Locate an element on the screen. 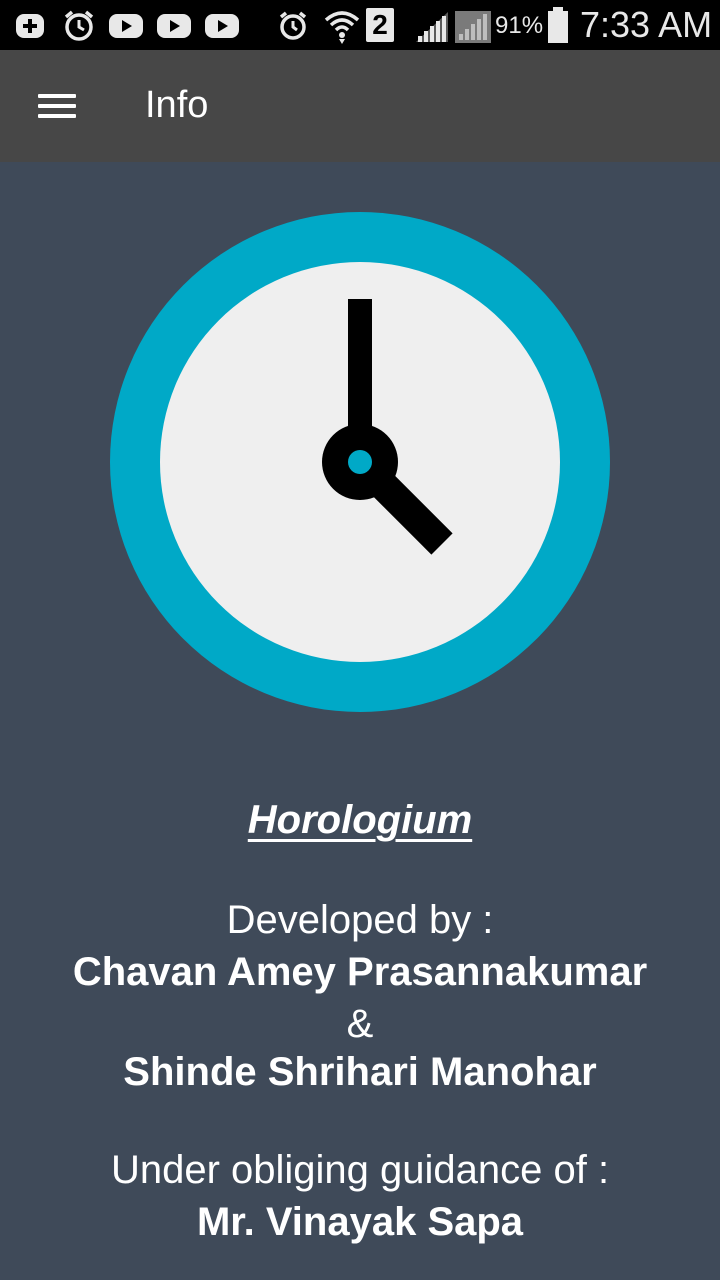 This screenshot has height=1280, width=720. hamburger-menu-icon is located at coordinates (57, 96).